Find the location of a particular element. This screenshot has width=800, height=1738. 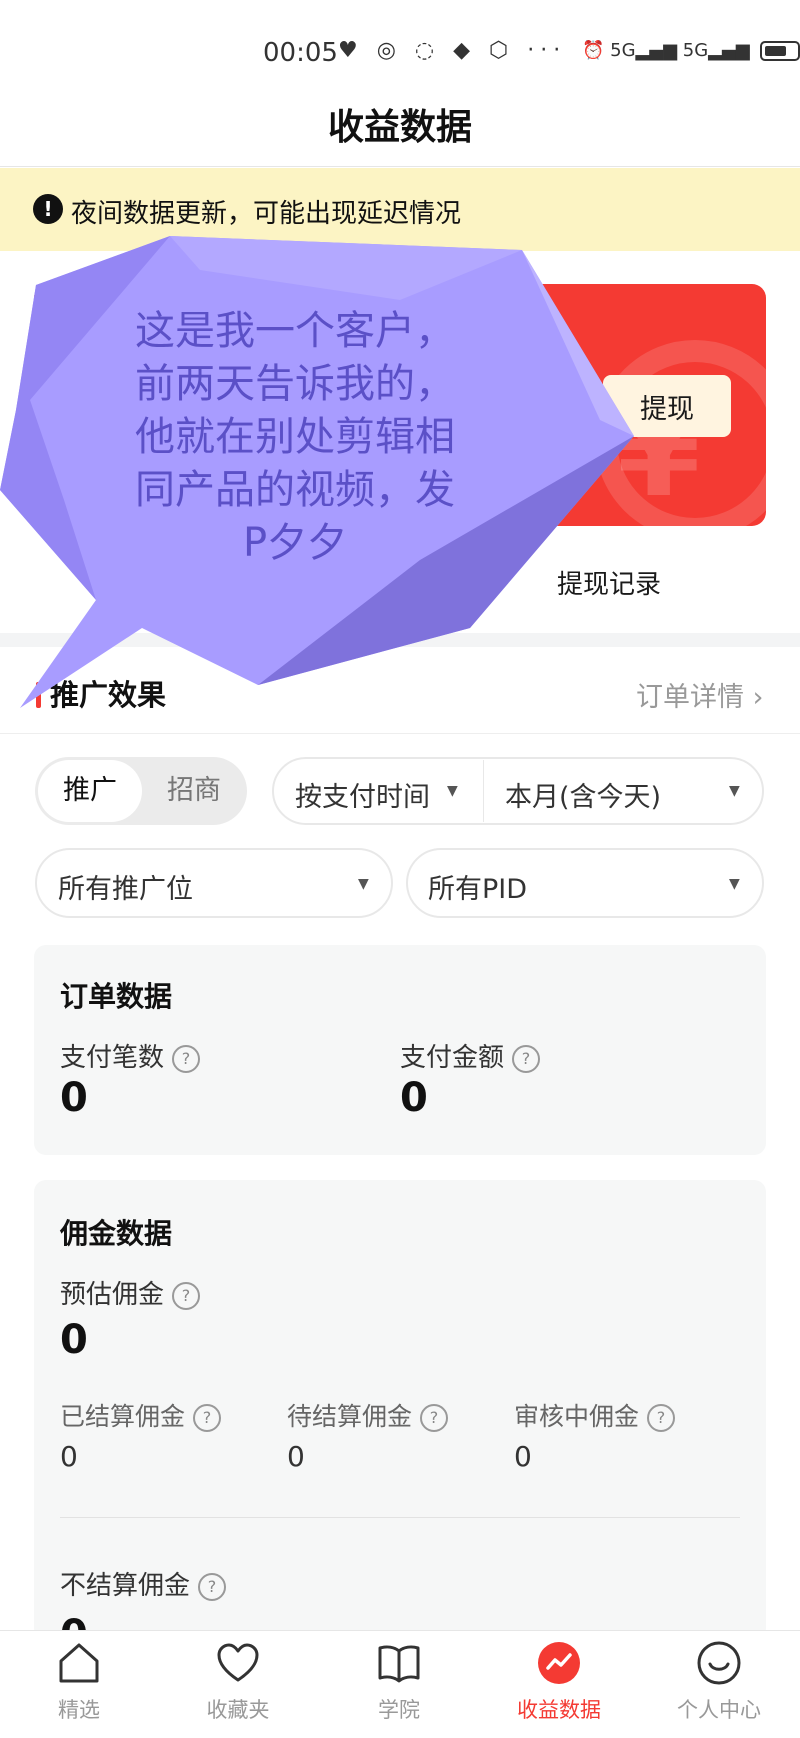

alert-icon: ! is located at coordinates (48, 209).